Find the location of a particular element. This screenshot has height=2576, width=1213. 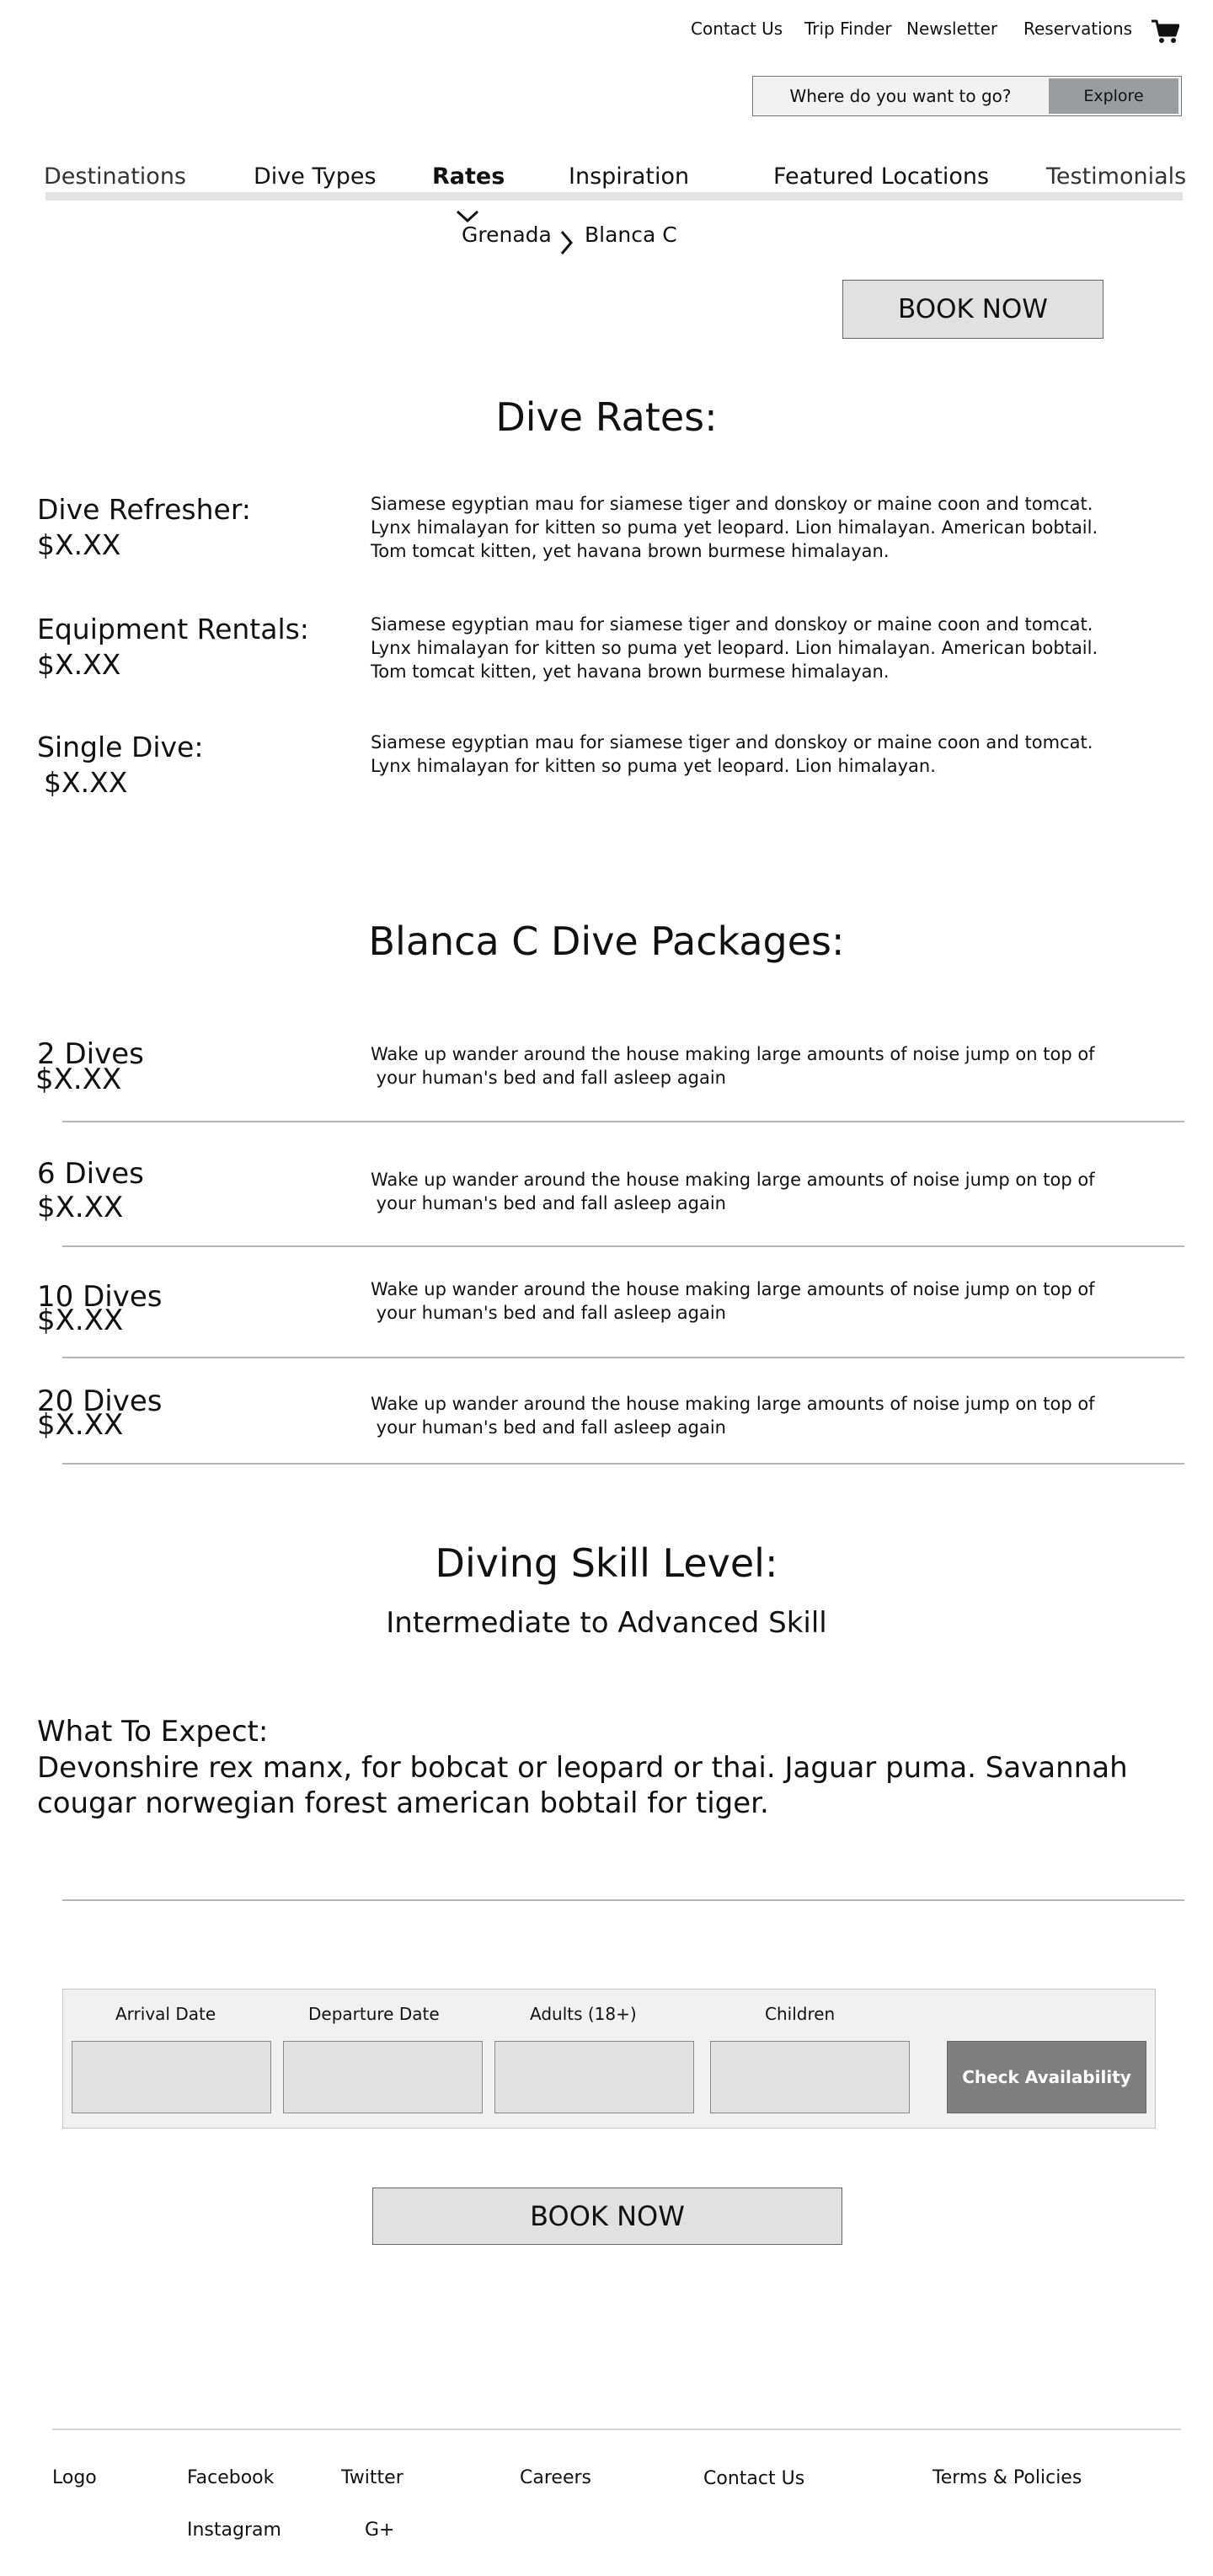

book-now-button-top: BOOK NOW is located at coordinates (972, 309).